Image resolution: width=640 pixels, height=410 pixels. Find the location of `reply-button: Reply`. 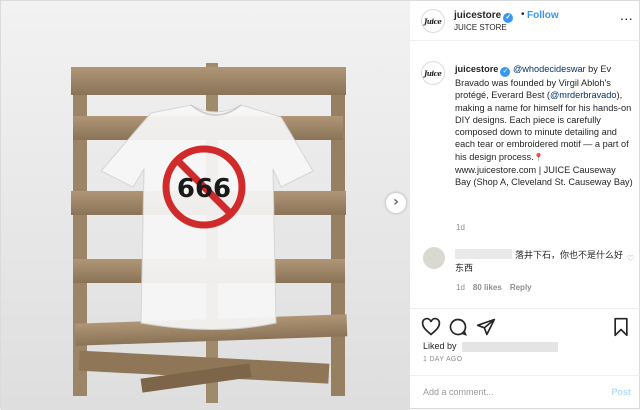

reply-button: Reply is located at coordinates (521, 287).